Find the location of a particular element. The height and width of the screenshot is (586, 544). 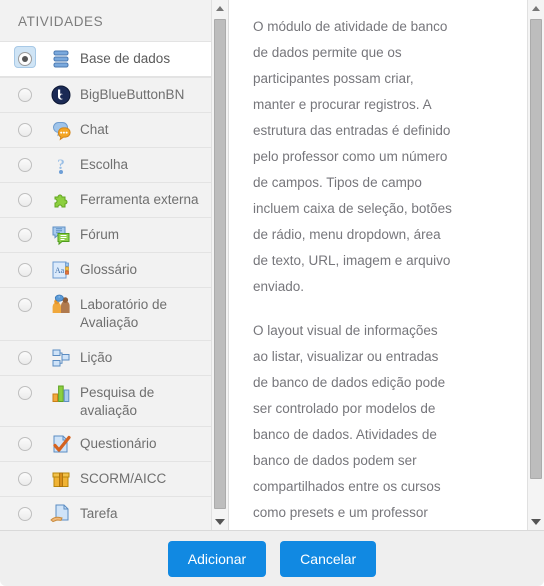

activity-row-questionario: Questionário is located at coordinates (106, 443).